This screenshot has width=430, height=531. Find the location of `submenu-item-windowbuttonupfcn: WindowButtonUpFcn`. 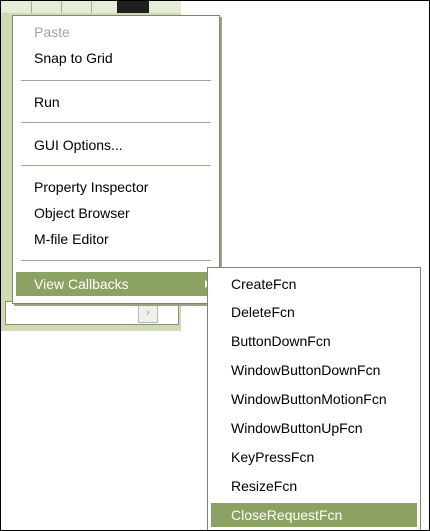

submenu-item-windowbuttonupfcn: WindowButtonUpFcn is located at coordinates (314, 428).